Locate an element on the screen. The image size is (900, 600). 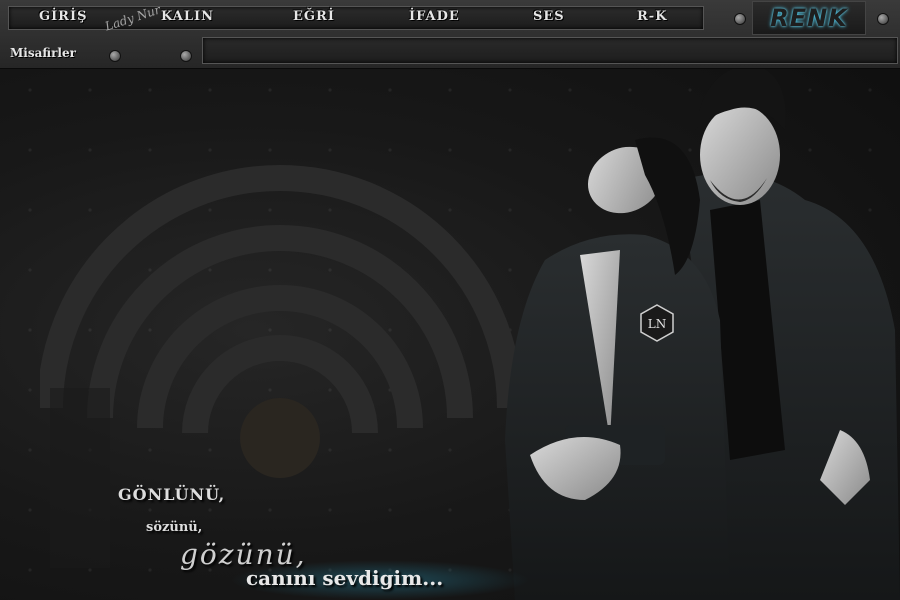
guests-label: Misafirler is located at coordinates (43, 53).